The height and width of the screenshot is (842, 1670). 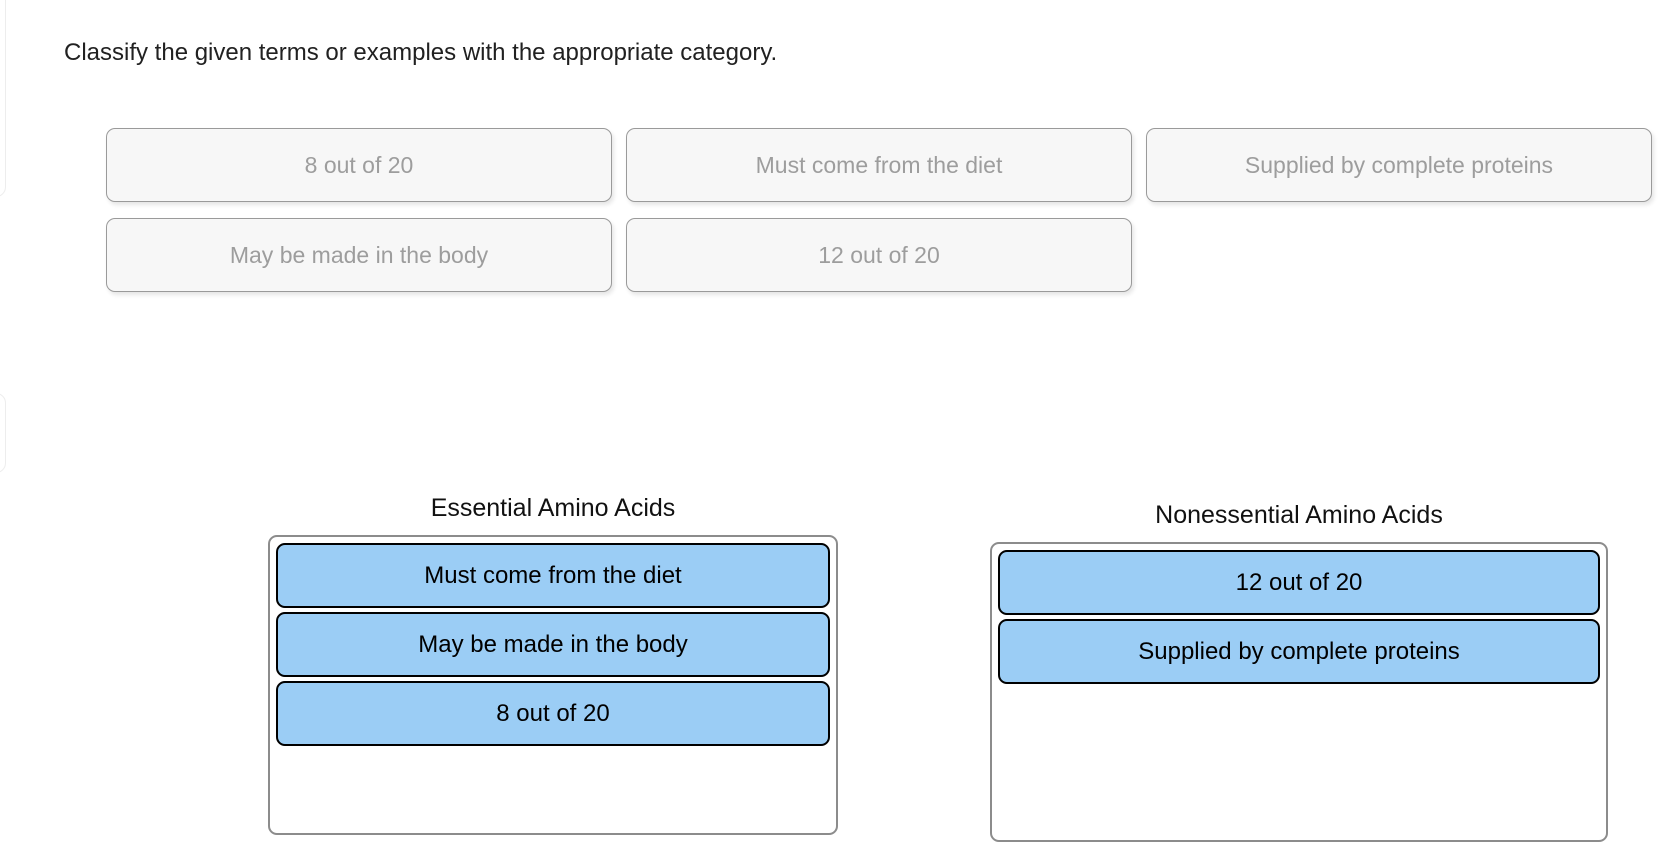 What do you see at coordinates (1299, 582) in the screenshot?
I see `chip-12-out-of-20: 12 out of 20` at bounding box center [1299, 582].